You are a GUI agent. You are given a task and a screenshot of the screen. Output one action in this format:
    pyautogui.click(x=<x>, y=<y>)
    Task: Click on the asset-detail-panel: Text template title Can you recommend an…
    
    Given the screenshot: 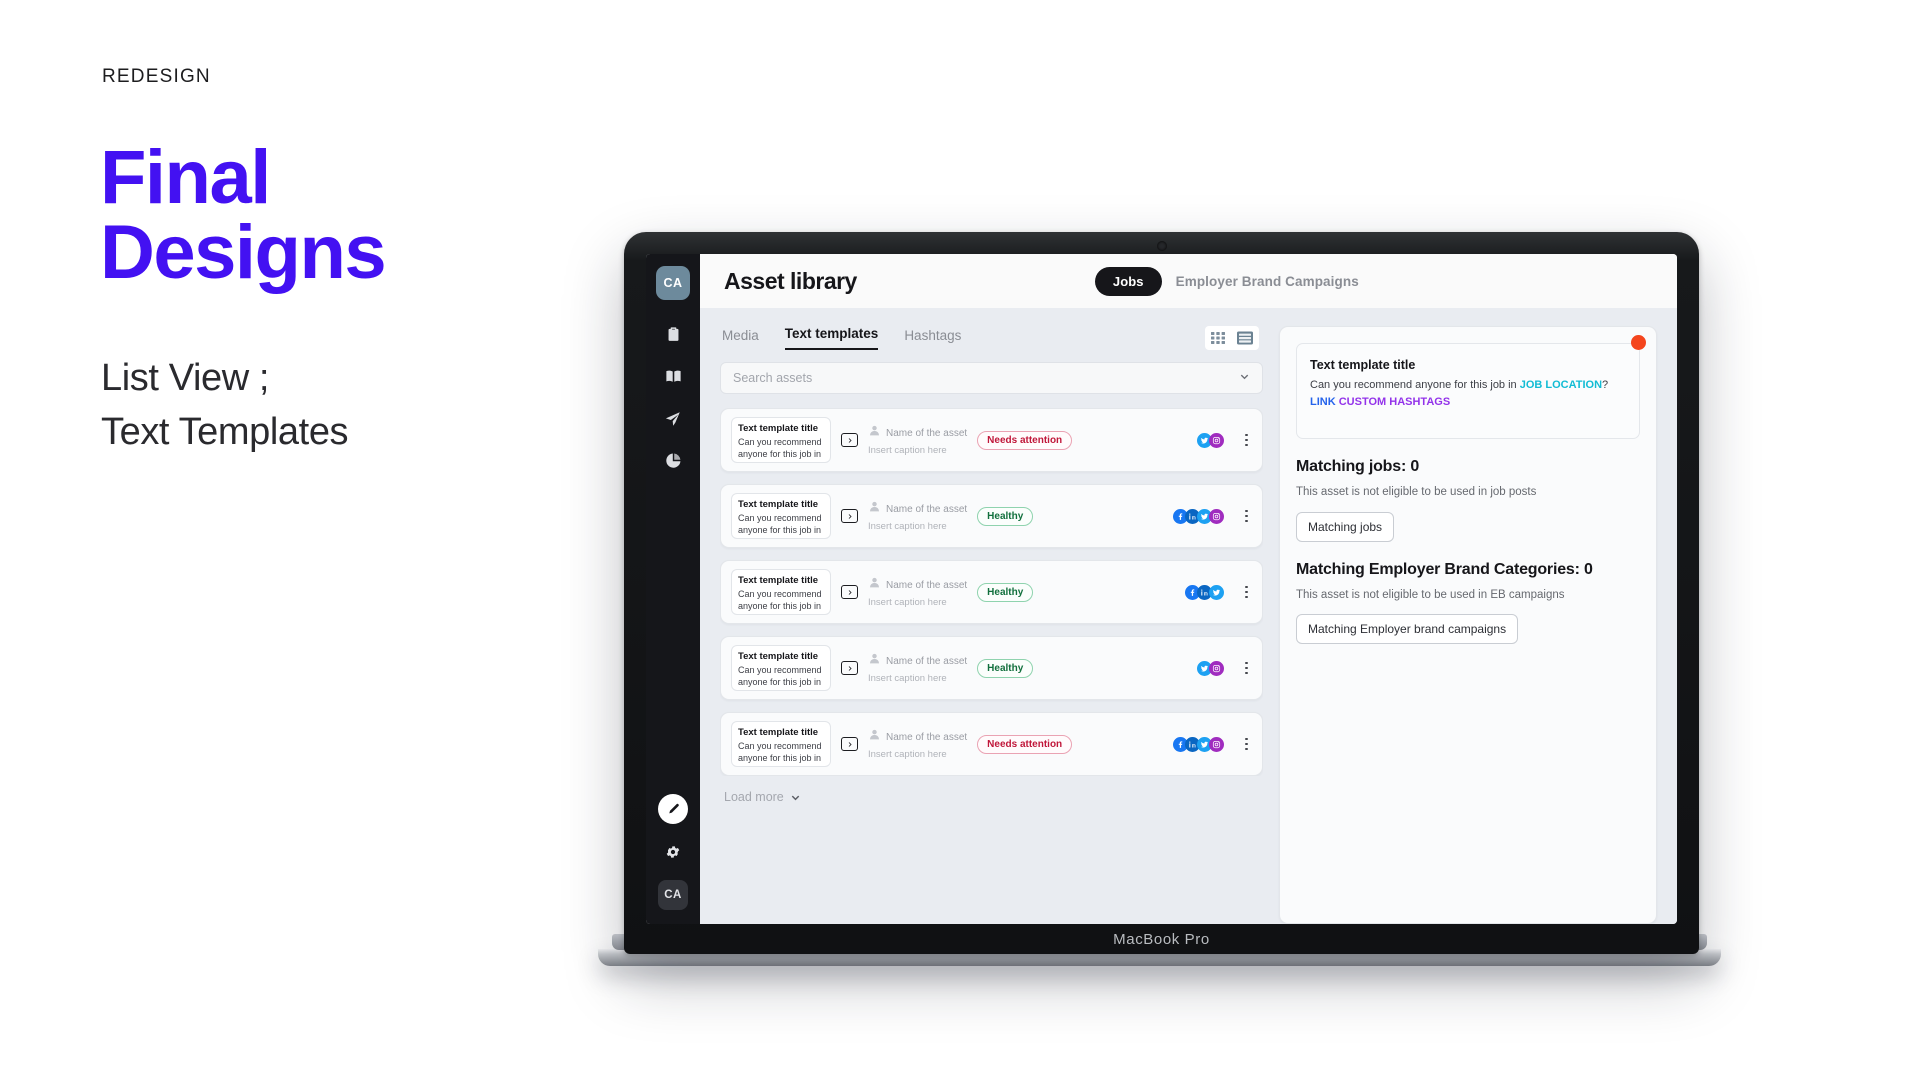 What is the action you would take?
    pyautogui.click(x=1468, y=625)
    